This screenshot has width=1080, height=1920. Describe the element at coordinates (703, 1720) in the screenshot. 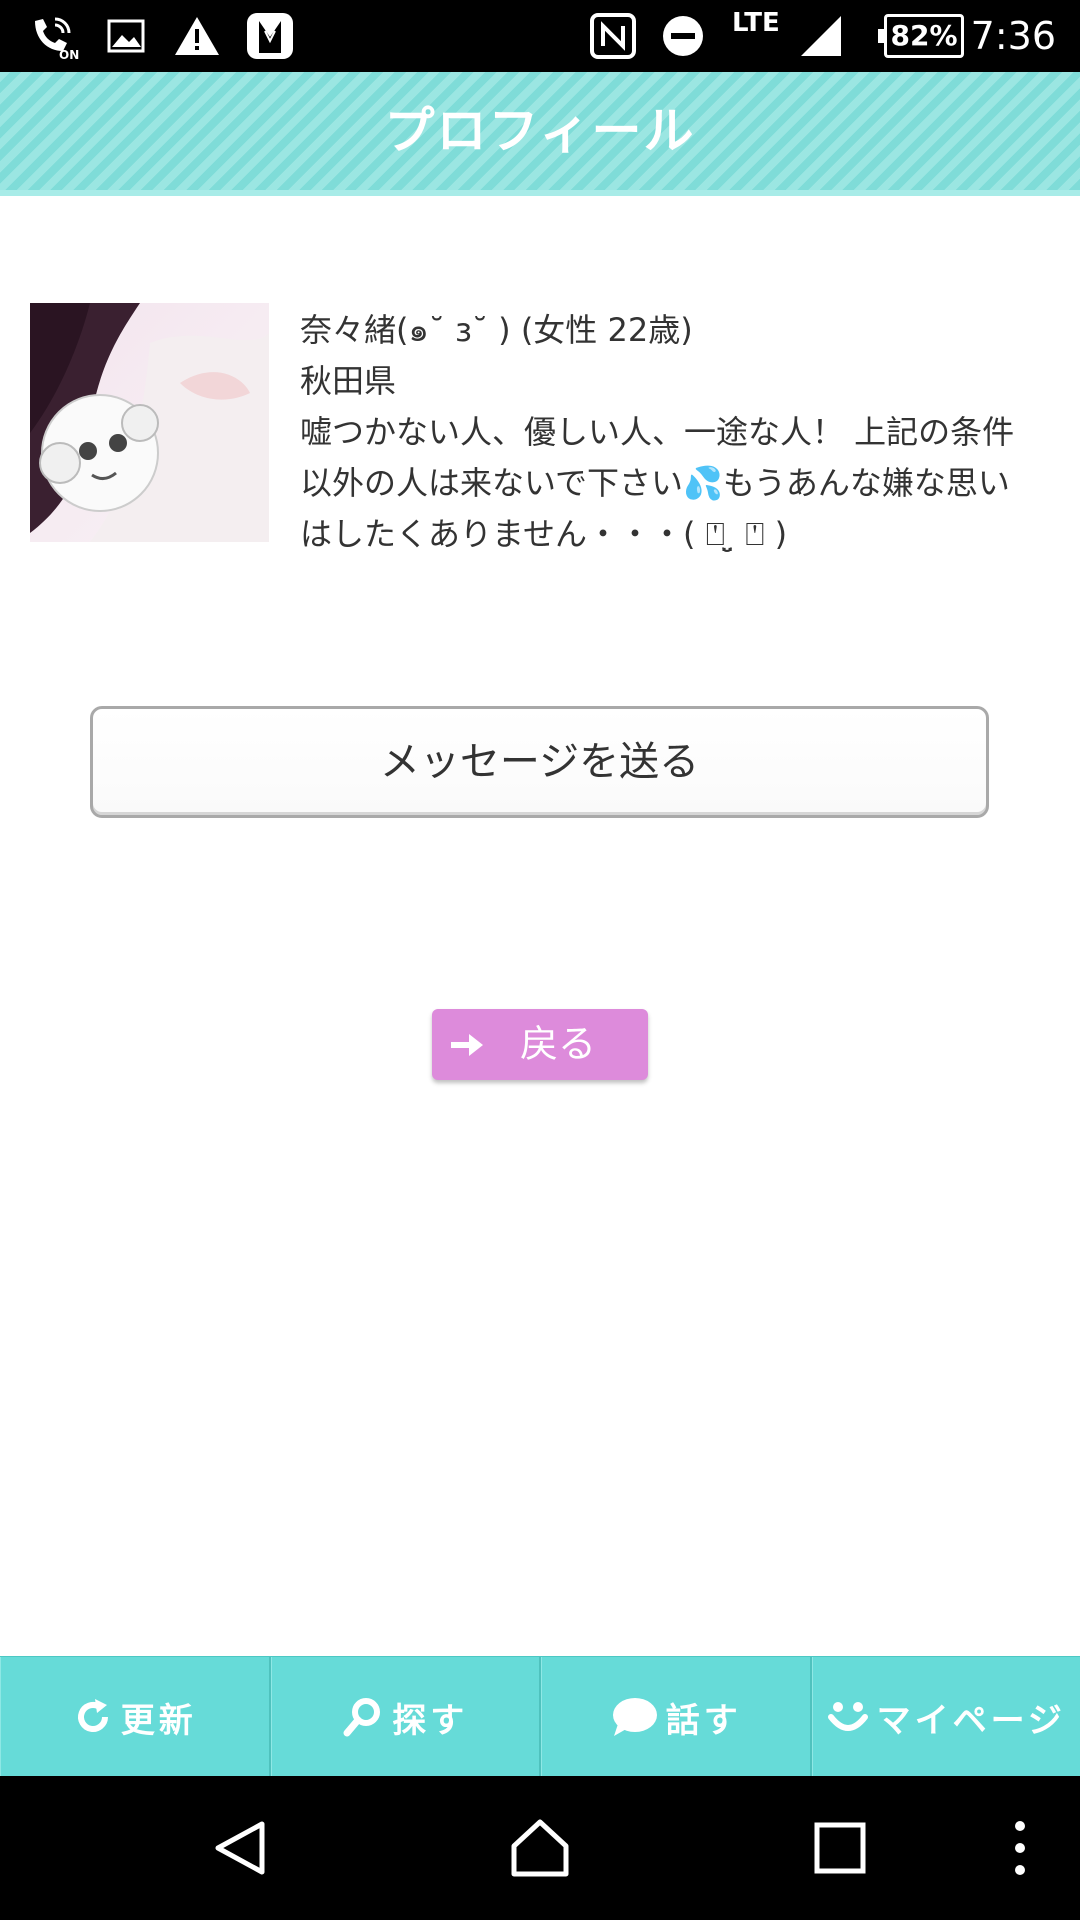

I see `tab-label: 話す` at that location.